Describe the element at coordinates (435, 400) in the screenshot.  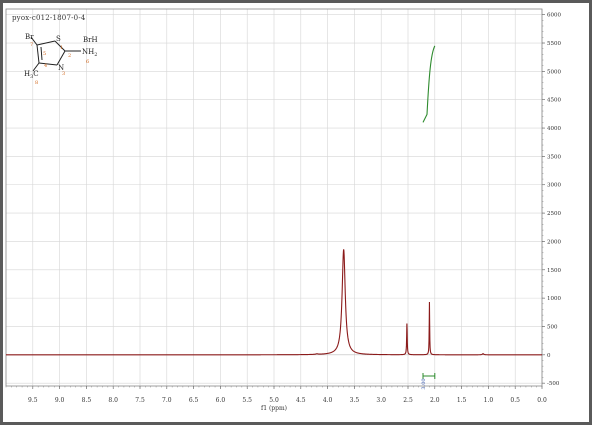
I see `x-tick-label: 2.0` at that location.